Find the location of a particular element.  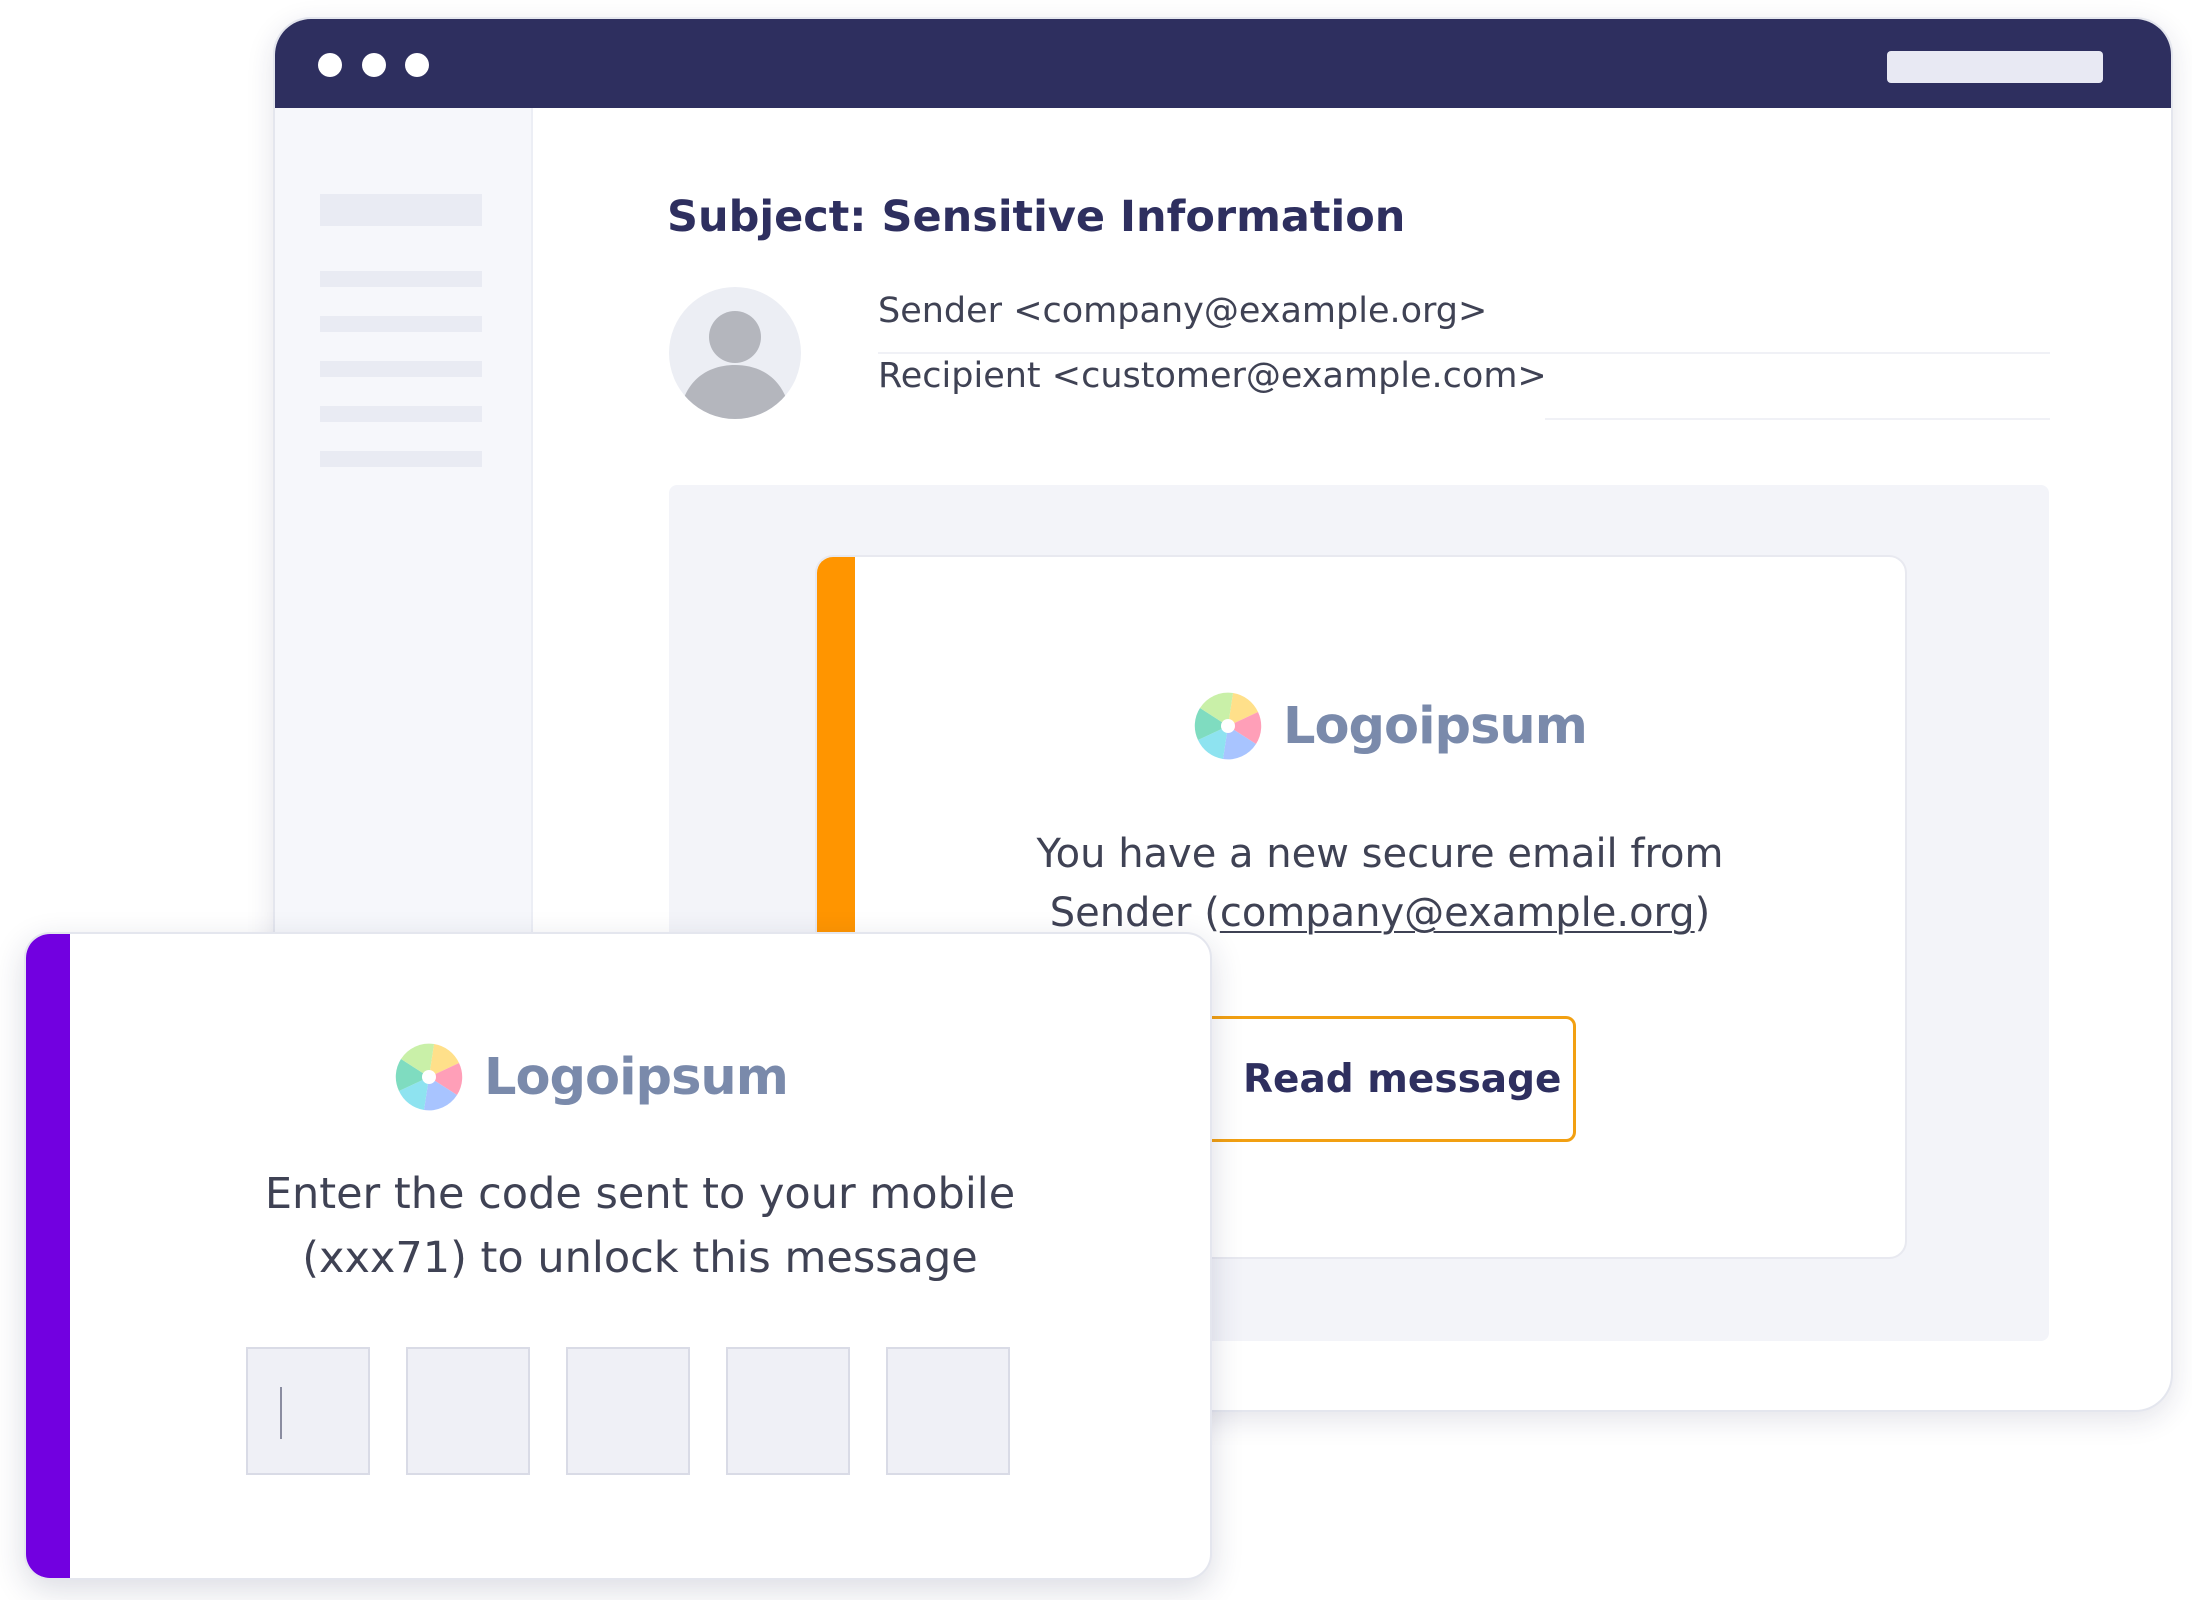

address-bar is located at coordinates (1995, 67).